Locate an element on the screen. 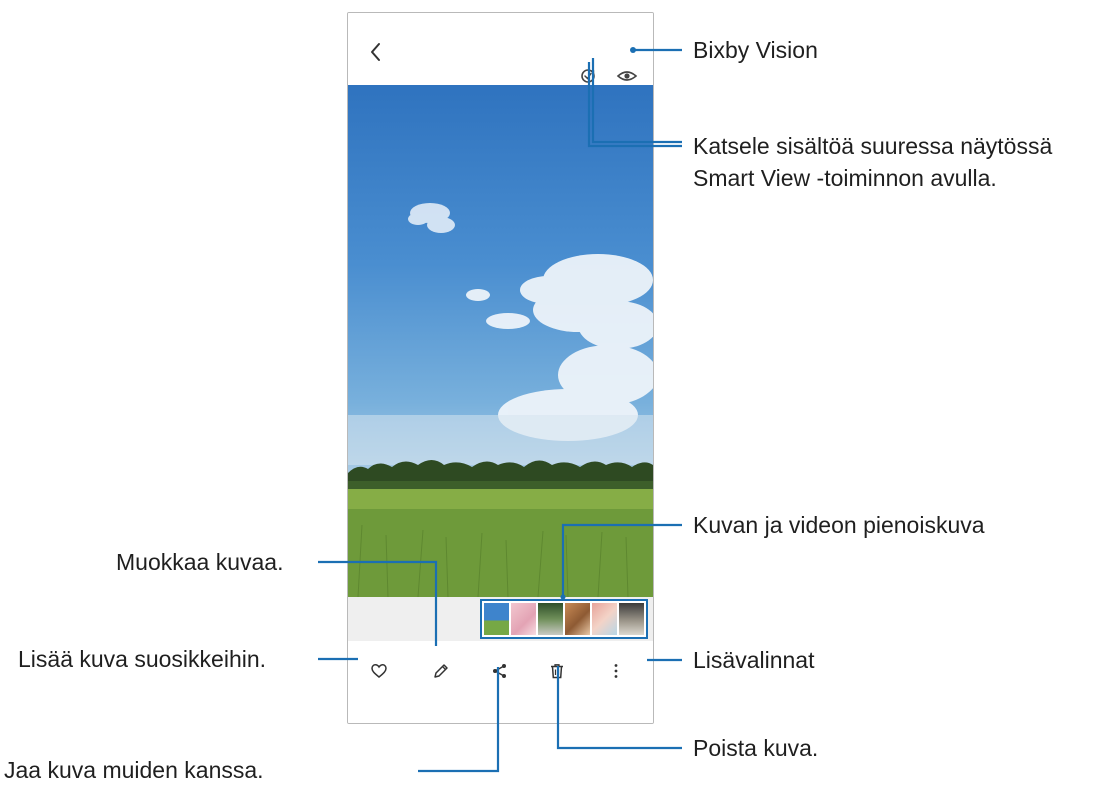  callout-line-thumbnails is located at coordinates (621, 560).